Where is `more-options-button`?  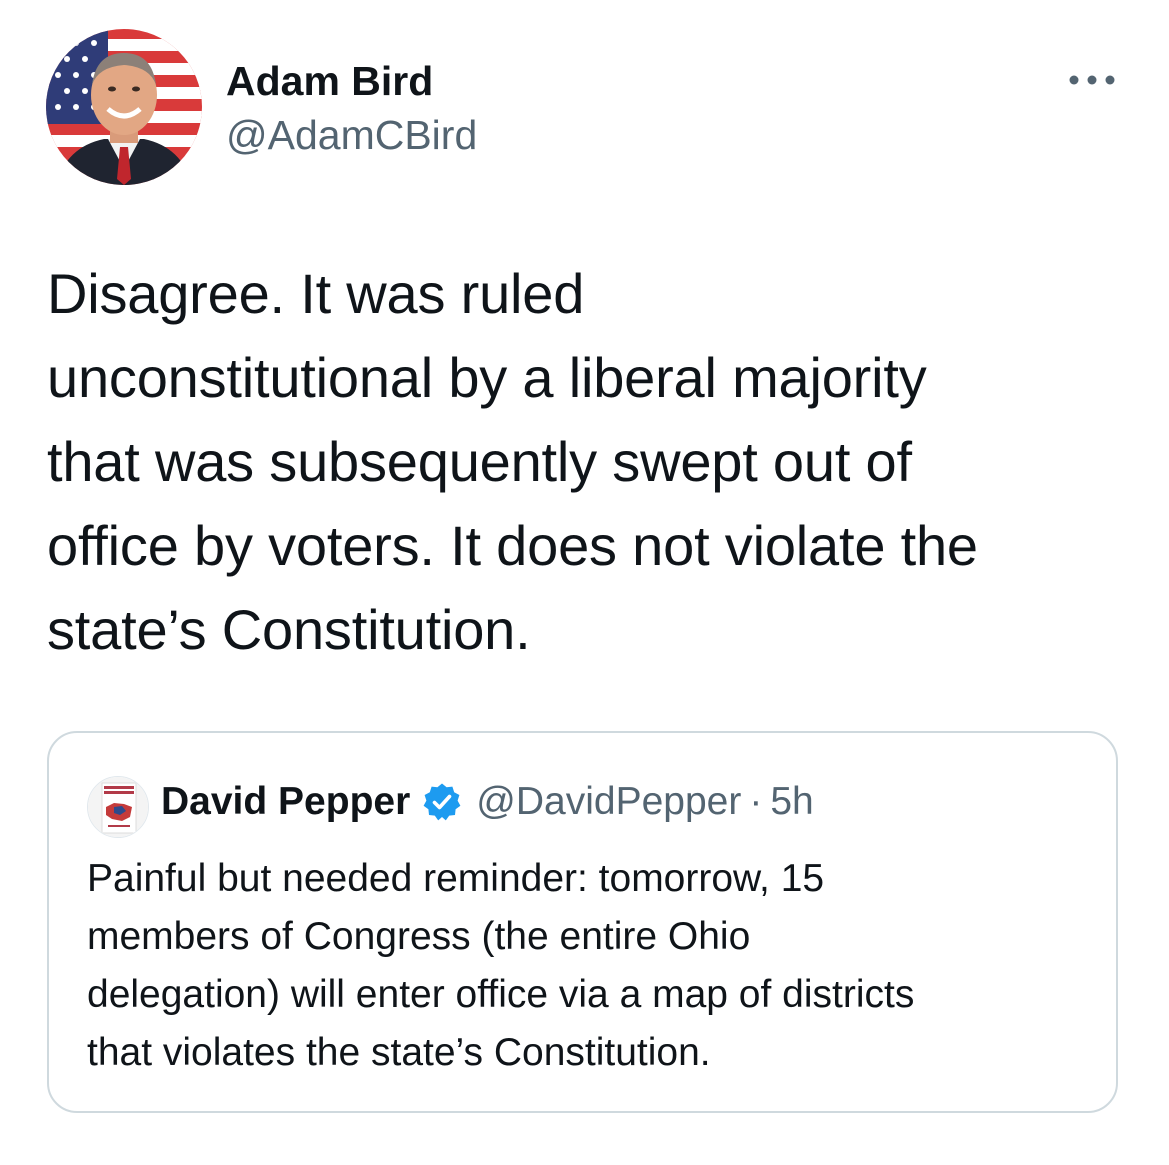
more-options-button is located at coordinates (1092, 80).